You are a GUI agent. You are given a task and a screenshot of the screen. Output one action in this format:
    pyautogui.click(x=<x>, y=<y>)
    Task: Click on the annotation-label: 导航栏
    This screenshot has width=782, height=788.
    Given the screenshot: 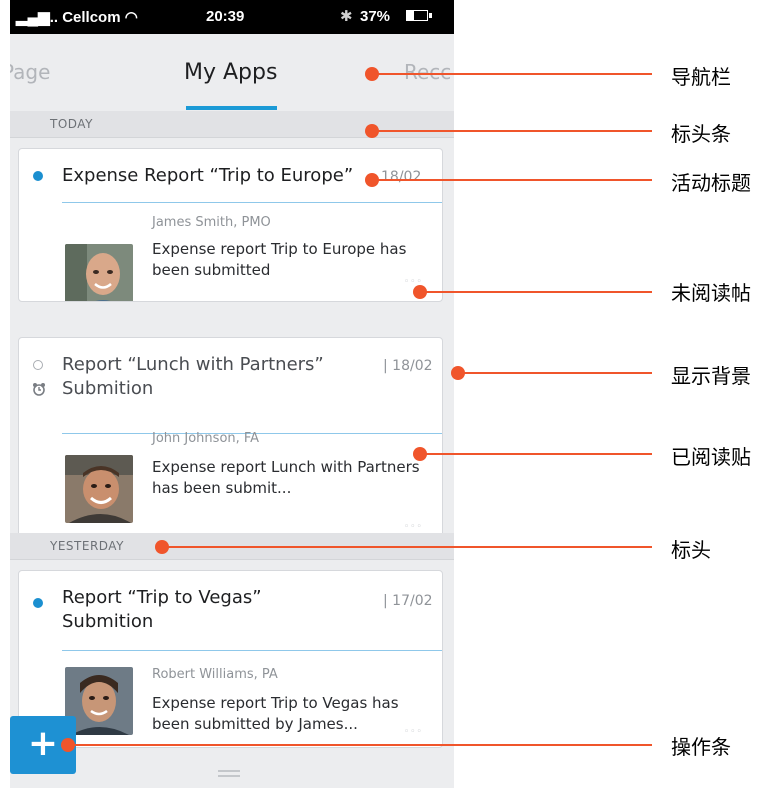 What is the action you would take?
    pyautogui.click(x=701, y=77)
    